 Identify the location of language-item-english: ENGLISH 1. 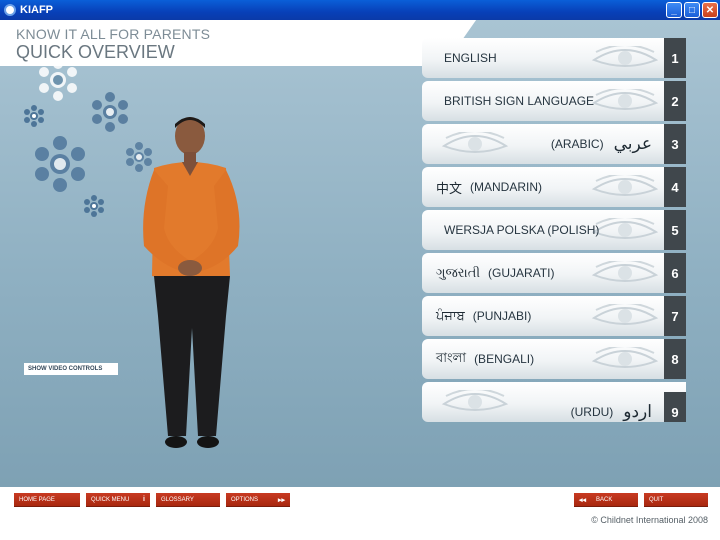
(554, 58).